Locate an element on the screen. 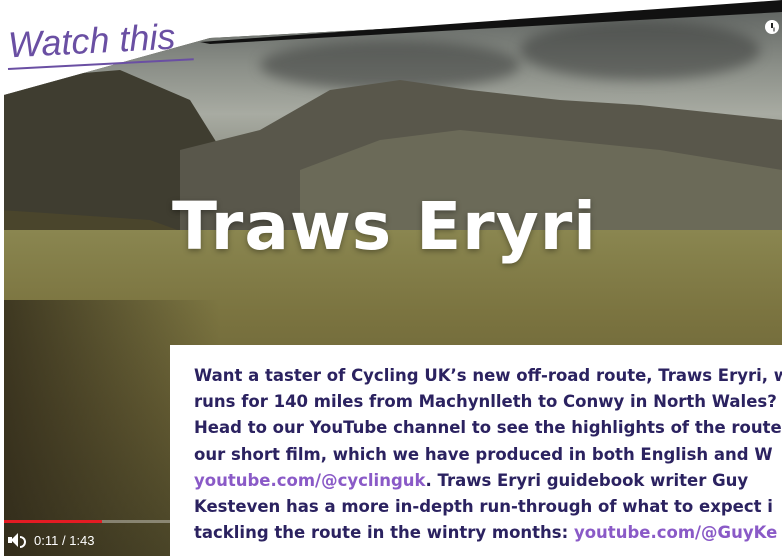  description-line-start: tackling the route in the wintry months: is located at coordinates (384, 533).